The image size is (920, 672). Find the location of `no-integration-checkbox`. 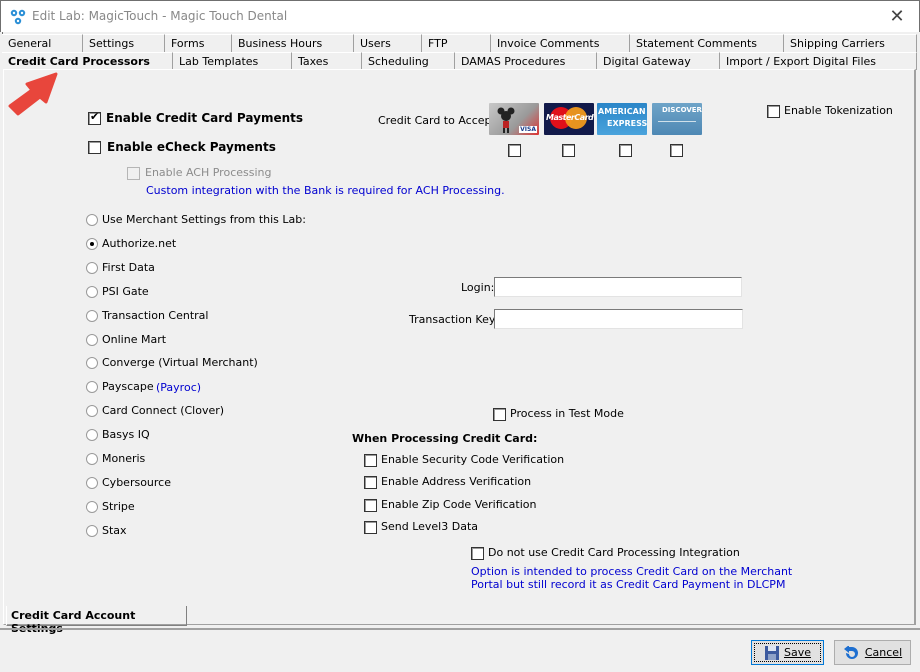

no-integration-checkbox is located at coordinates (477, 553).